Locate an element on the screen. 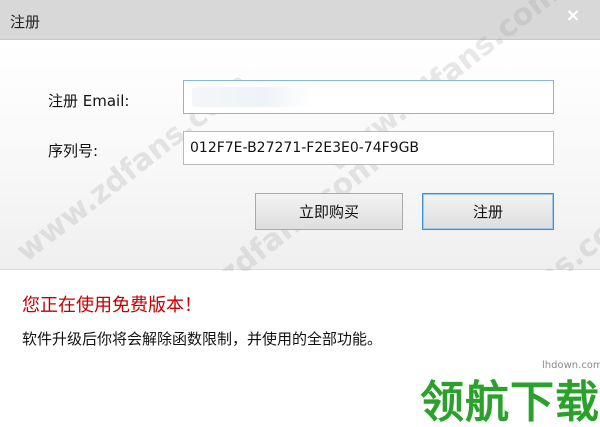  email-field is located at coordinates (368, 97).